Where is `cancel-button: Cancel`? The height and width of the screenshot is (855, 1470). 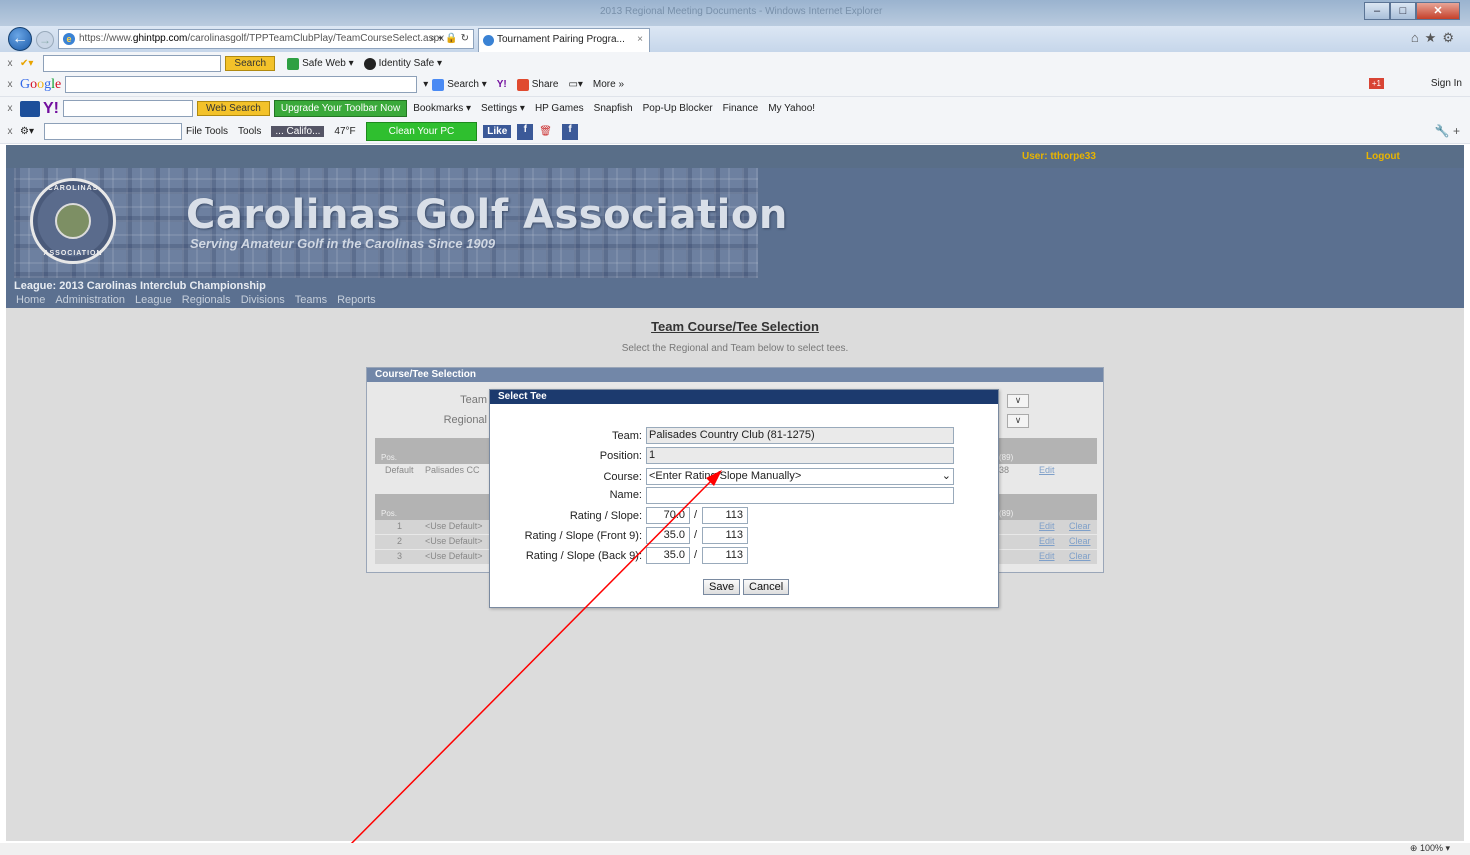 cancel-button: Cancel is located at coordinates (766, 587).